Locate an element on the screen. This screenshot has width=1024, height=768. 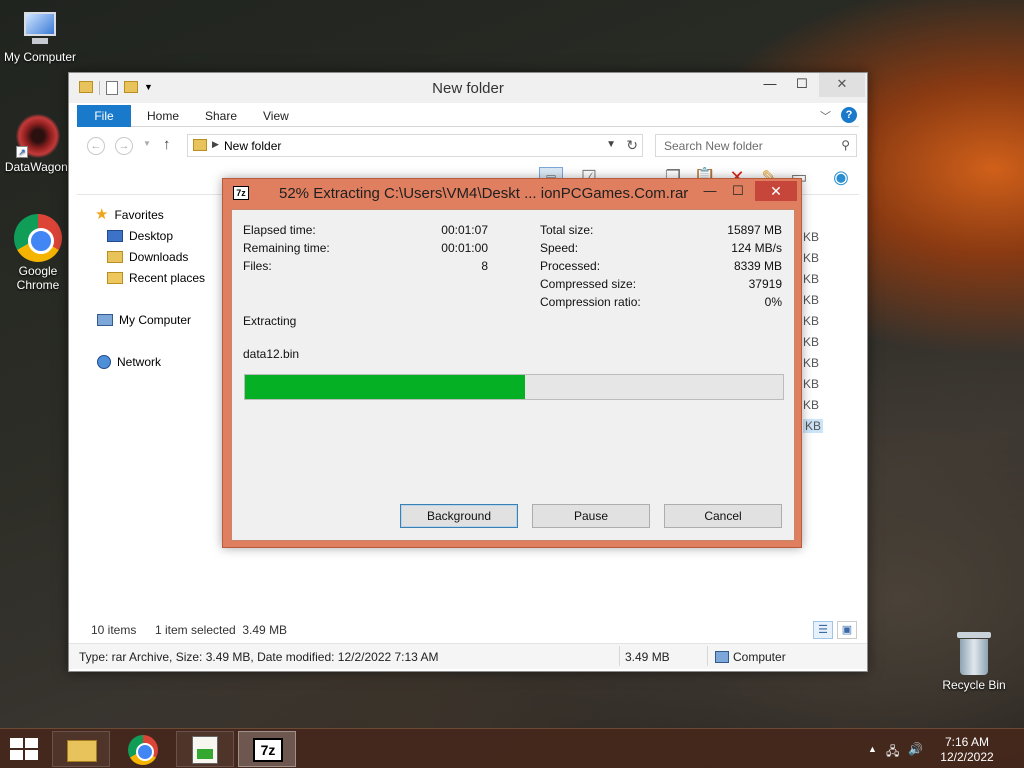
selection-info: 1 item selected 3.49 MB is located at coordinates (221, 630).